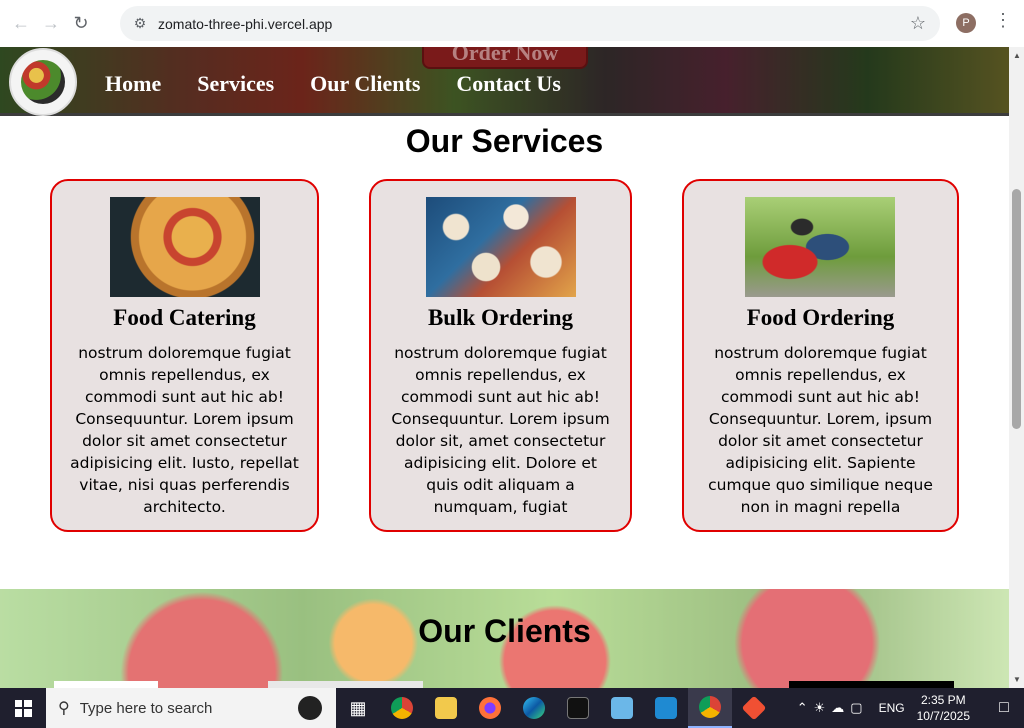 Image resolution: width=1024 pixels, height=728 pixels. Describe the element at coordinates (1017, 55) in the screenshot. I see `scroll-up-icon: ▲` at that location.